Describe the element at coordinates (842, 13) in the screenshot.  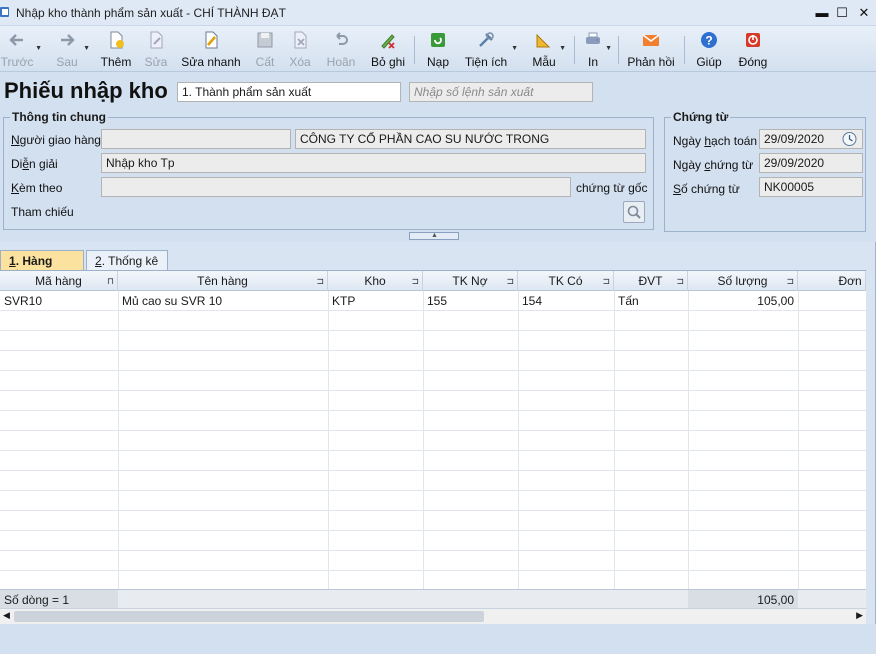
I see `maximize-button: ☐` at that location.